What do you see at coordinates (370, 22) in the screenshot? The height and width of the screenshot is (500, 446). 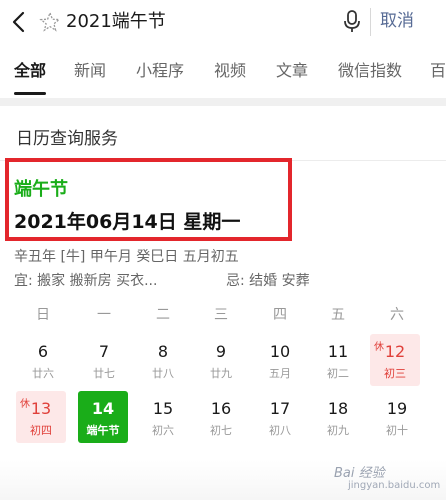 I see `divider` at bounding box center [370, 22].